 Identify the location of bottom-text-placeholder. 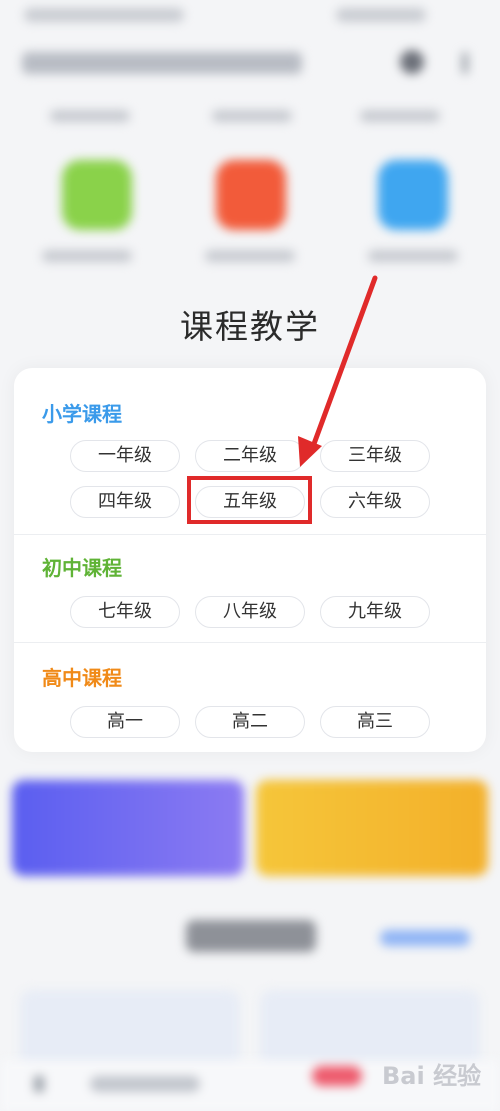
(145, 1084).